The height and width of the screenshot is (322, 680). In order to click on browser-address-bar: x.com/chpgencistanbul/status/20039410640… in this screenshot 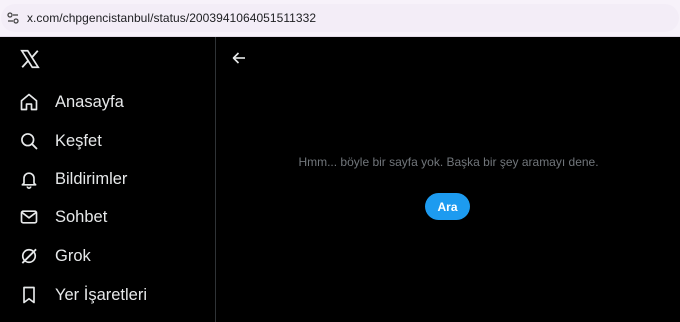, I will do `click(340, 18)`.